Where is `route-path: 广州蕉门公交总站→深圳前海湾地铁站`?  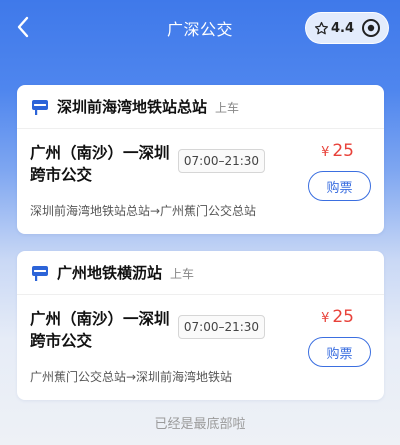
route-path: 广州蕉门公交总站→深圳前海湾地铁站 is located at coordinates (131, 377).